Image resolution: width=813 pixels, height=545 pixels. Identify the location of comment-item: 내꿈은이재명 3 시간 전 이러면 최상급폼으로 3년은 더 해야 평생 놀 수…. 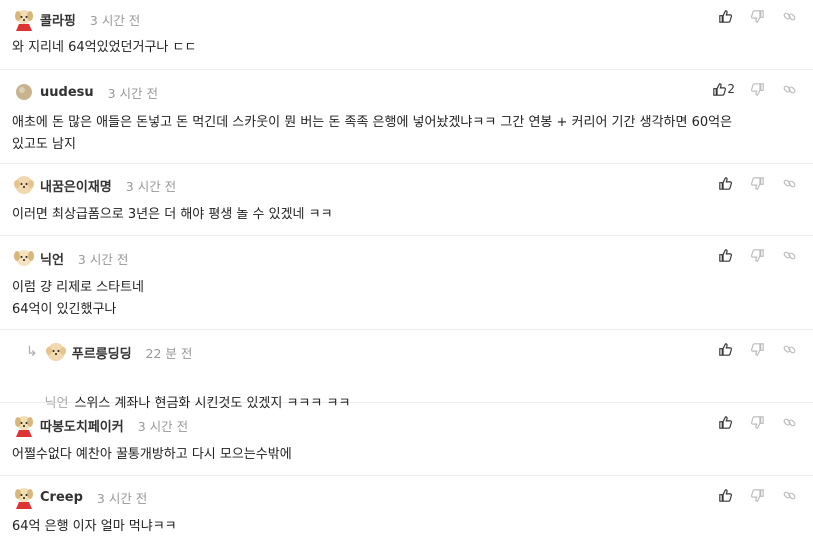
(406, 200).